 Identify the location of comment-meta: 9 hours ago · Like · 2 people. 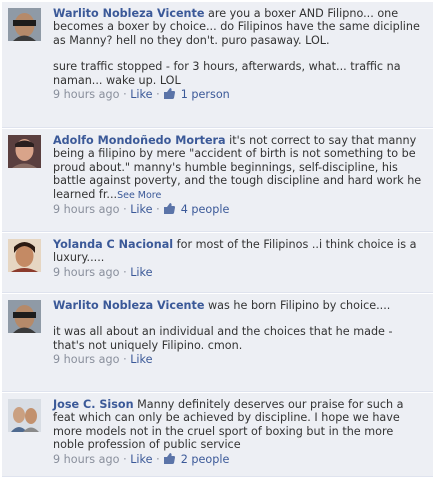
(240, 459).